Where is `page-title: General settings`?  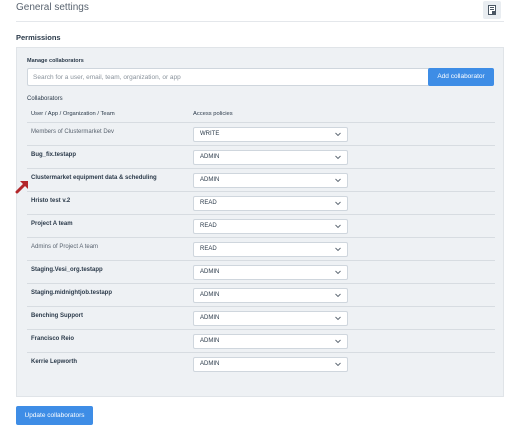 page-title: General settings is located at coordinates (52, 7).